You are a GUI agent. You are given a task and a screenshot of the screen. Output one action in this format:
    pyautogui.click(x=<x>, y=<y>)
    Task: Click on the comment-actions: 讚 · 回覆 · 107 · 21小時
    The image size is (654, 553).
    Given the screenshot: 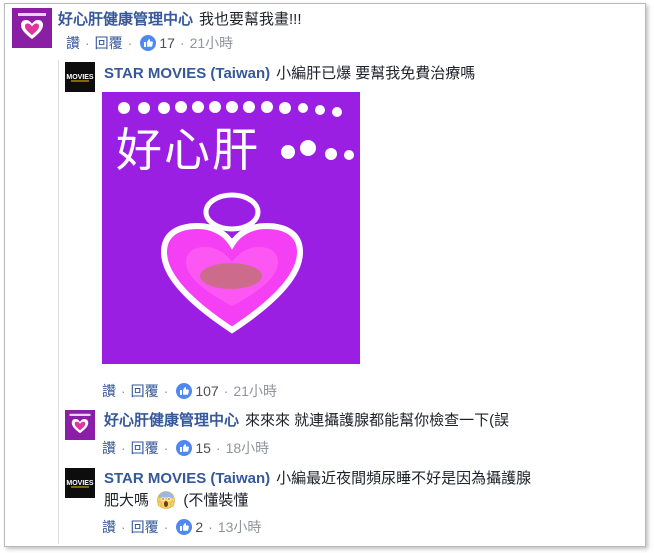 What is the action you would take?
    pyautogui.click(x=189, y=391)
    